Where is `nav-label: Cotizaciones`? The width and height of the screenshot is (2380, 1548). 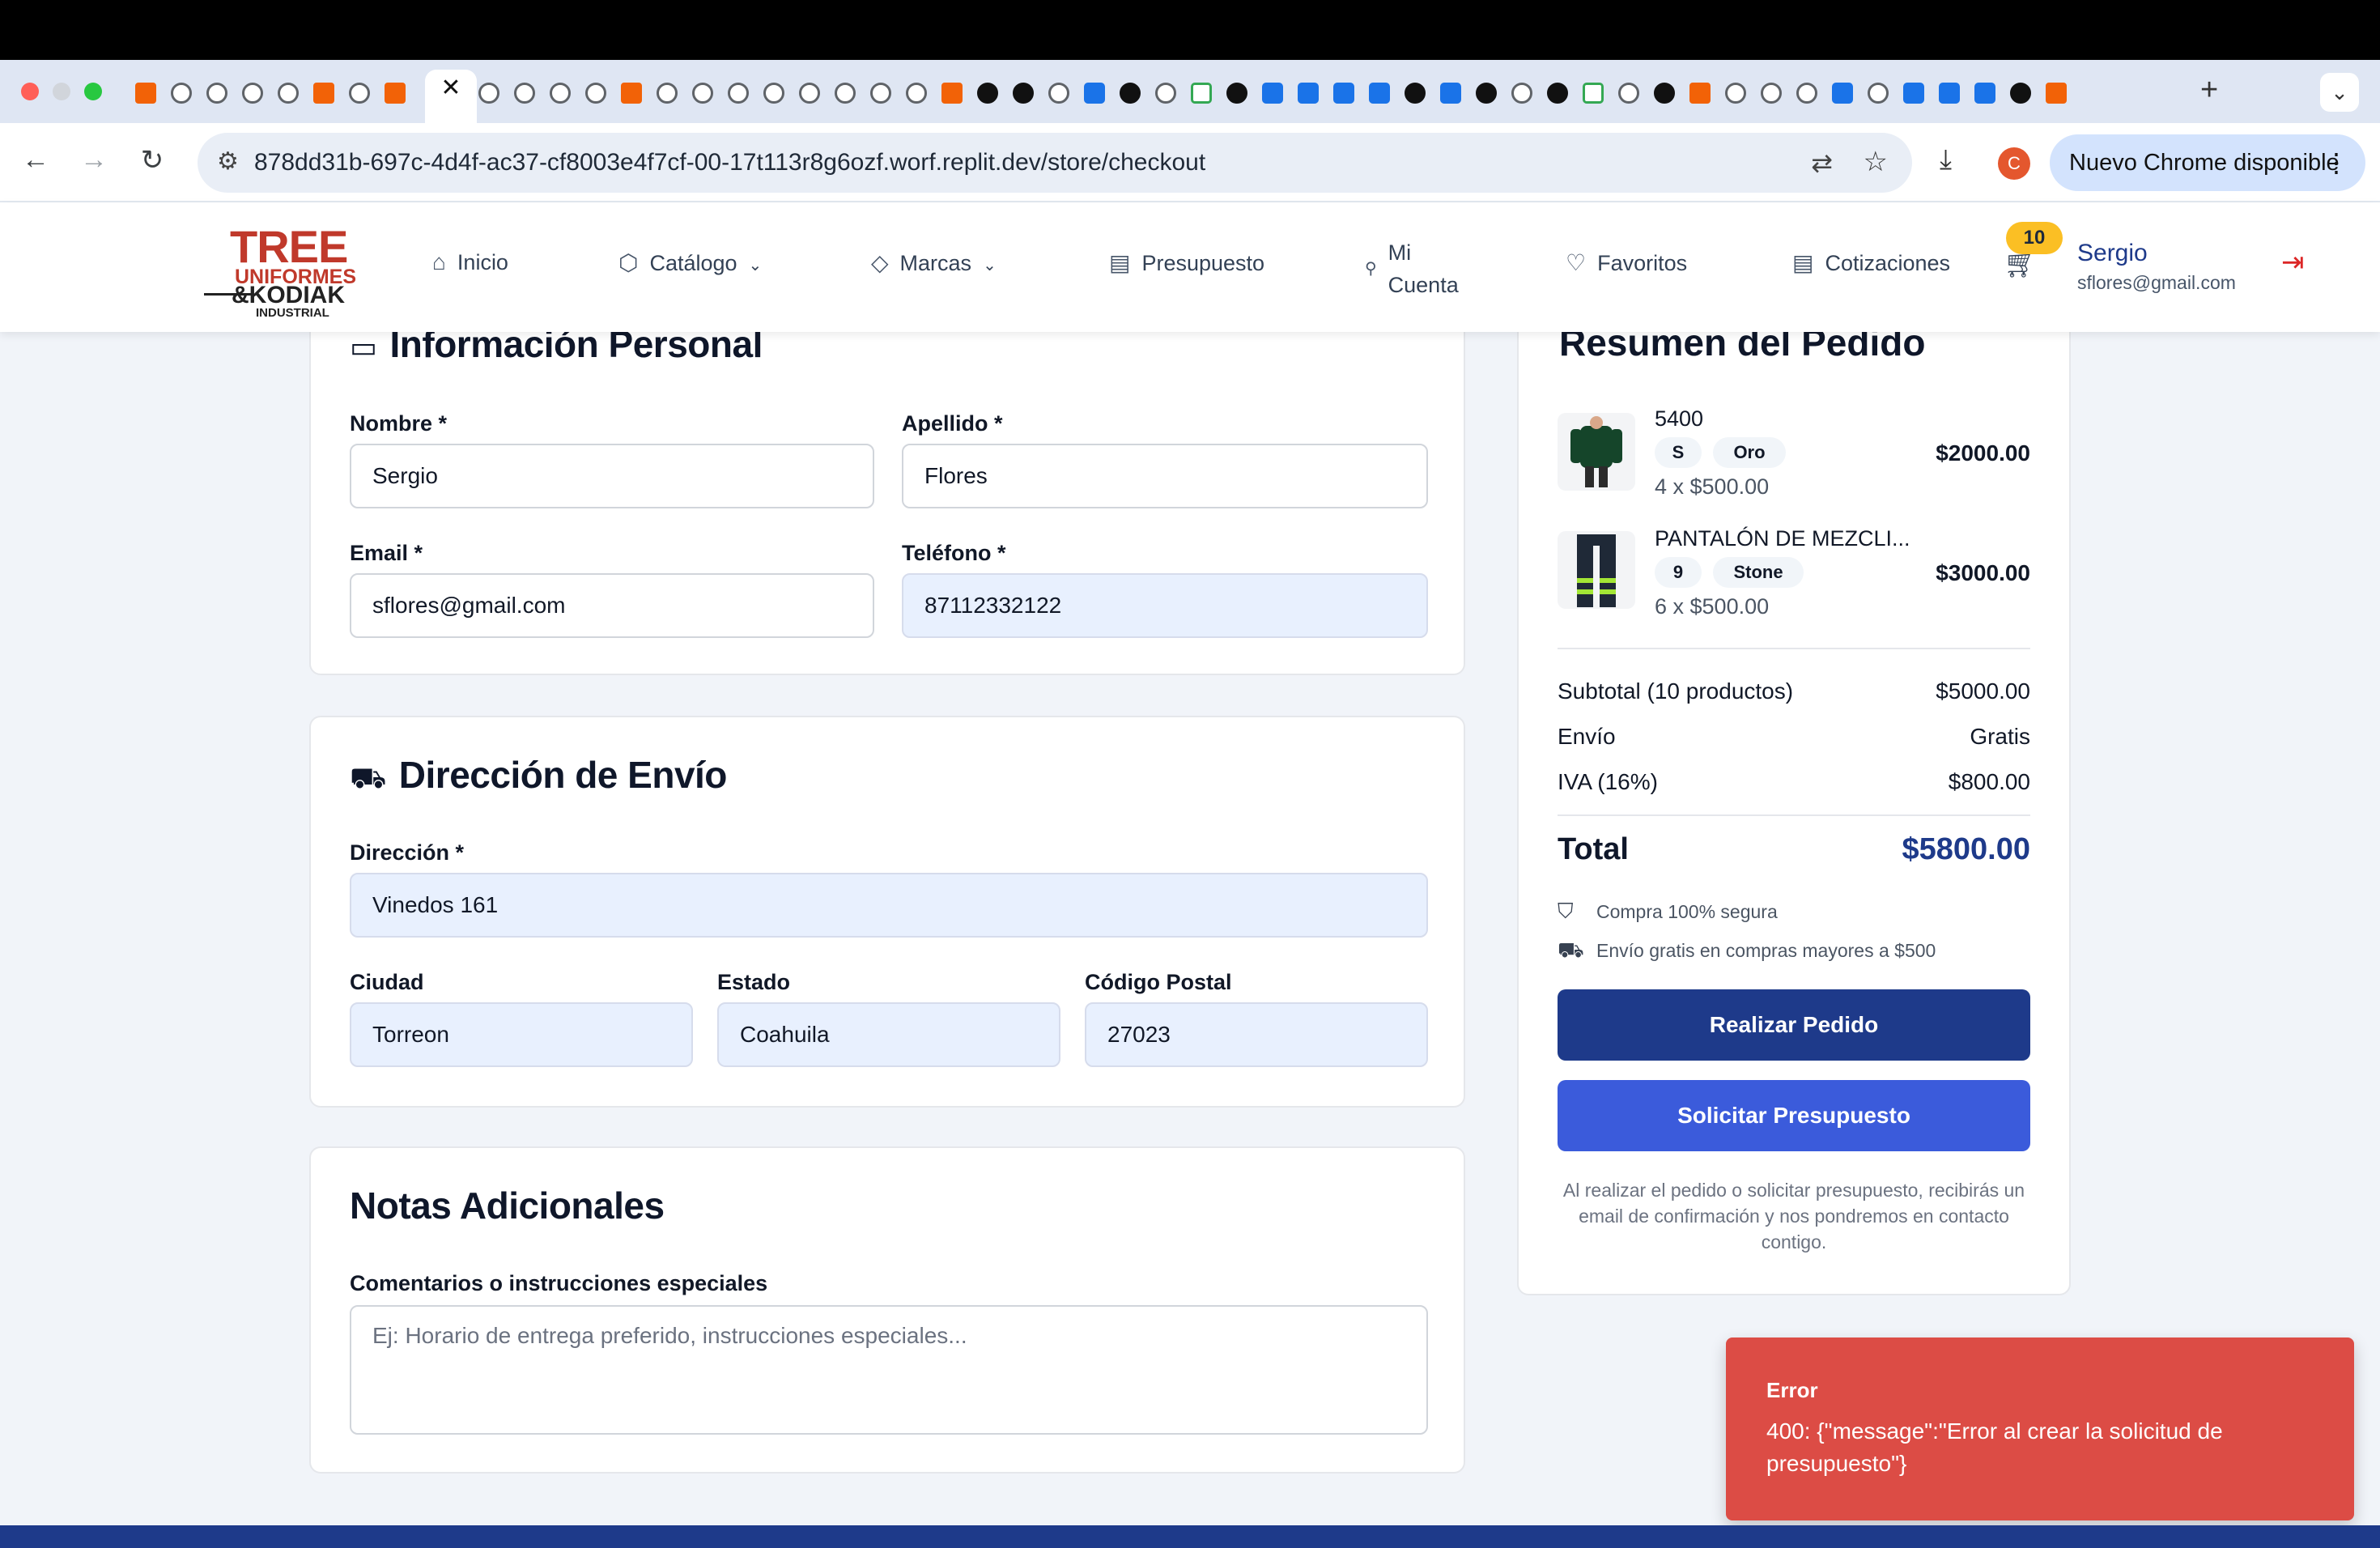 nav-label: Cotizaciones is located at coordinates (1888, 263).